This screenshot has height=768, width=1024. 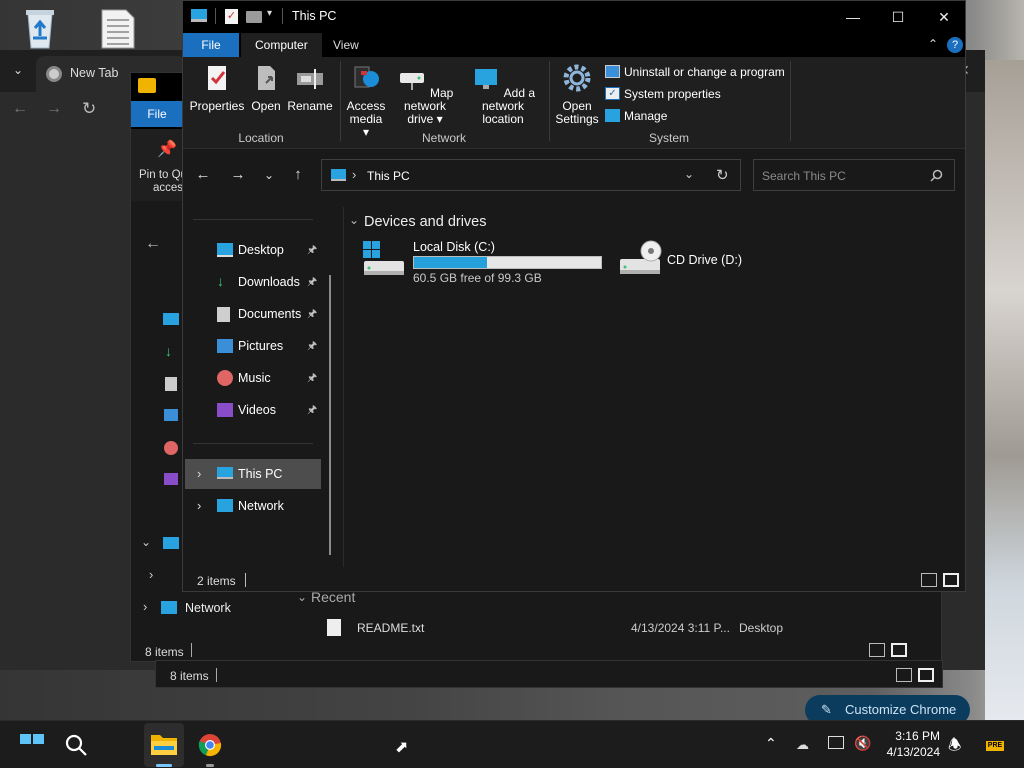 I want to click on collapse-ribbon-icon: ⌃, so click(x=933, y=44).